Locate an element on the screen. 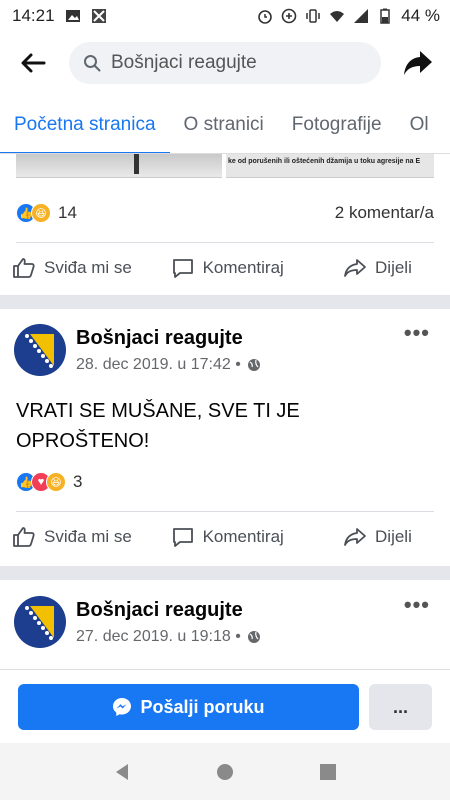  search-value: Bošnjaci reagujte is located at coordinates (183, 62).